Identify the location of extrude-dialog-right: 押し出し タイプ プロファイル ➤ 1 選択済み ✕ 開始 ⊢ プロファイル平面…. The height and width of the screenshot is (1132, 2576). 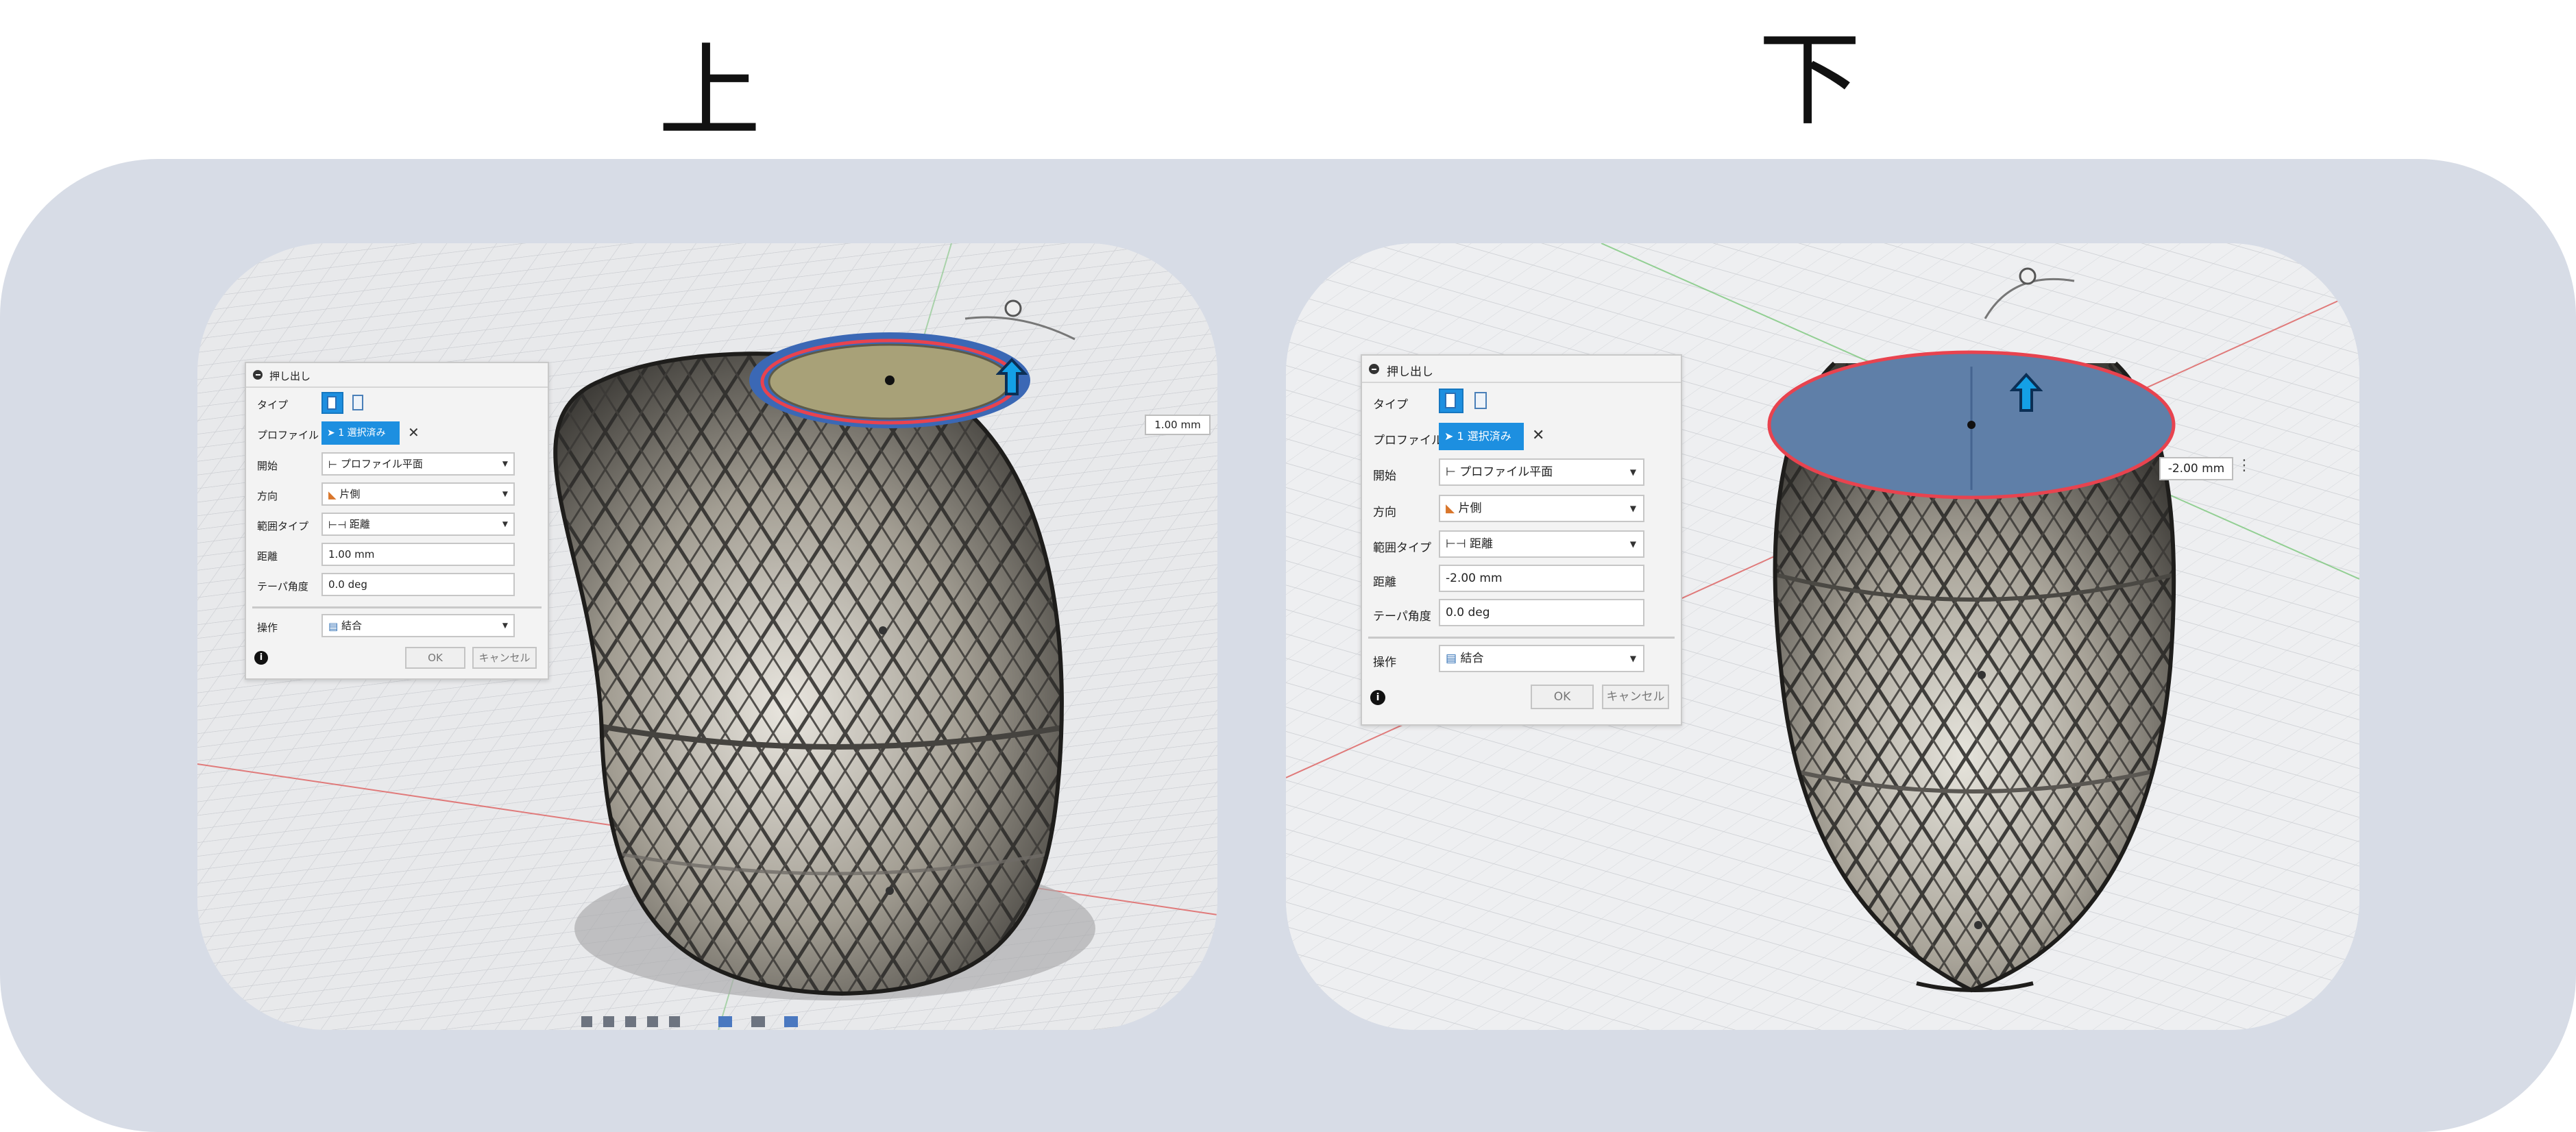
(1521, 540).